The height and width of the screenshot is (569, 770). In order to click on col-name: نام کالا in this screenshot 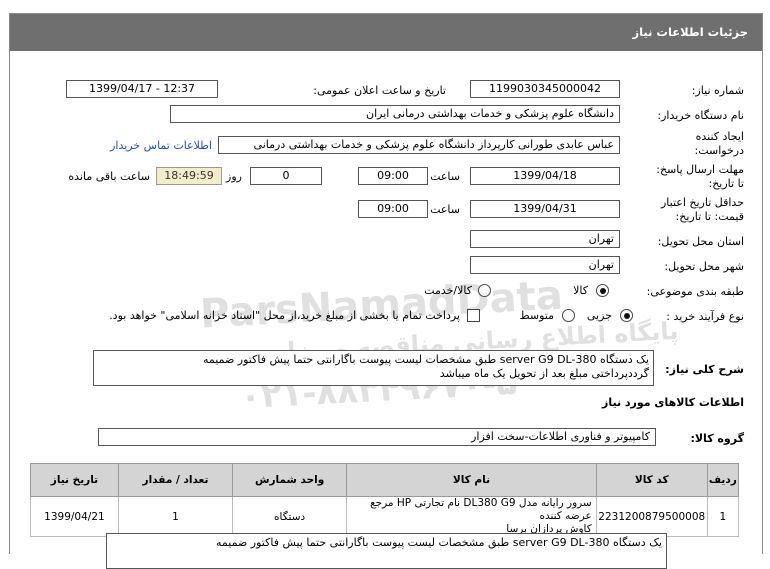, I will do `click(471, 480)`.